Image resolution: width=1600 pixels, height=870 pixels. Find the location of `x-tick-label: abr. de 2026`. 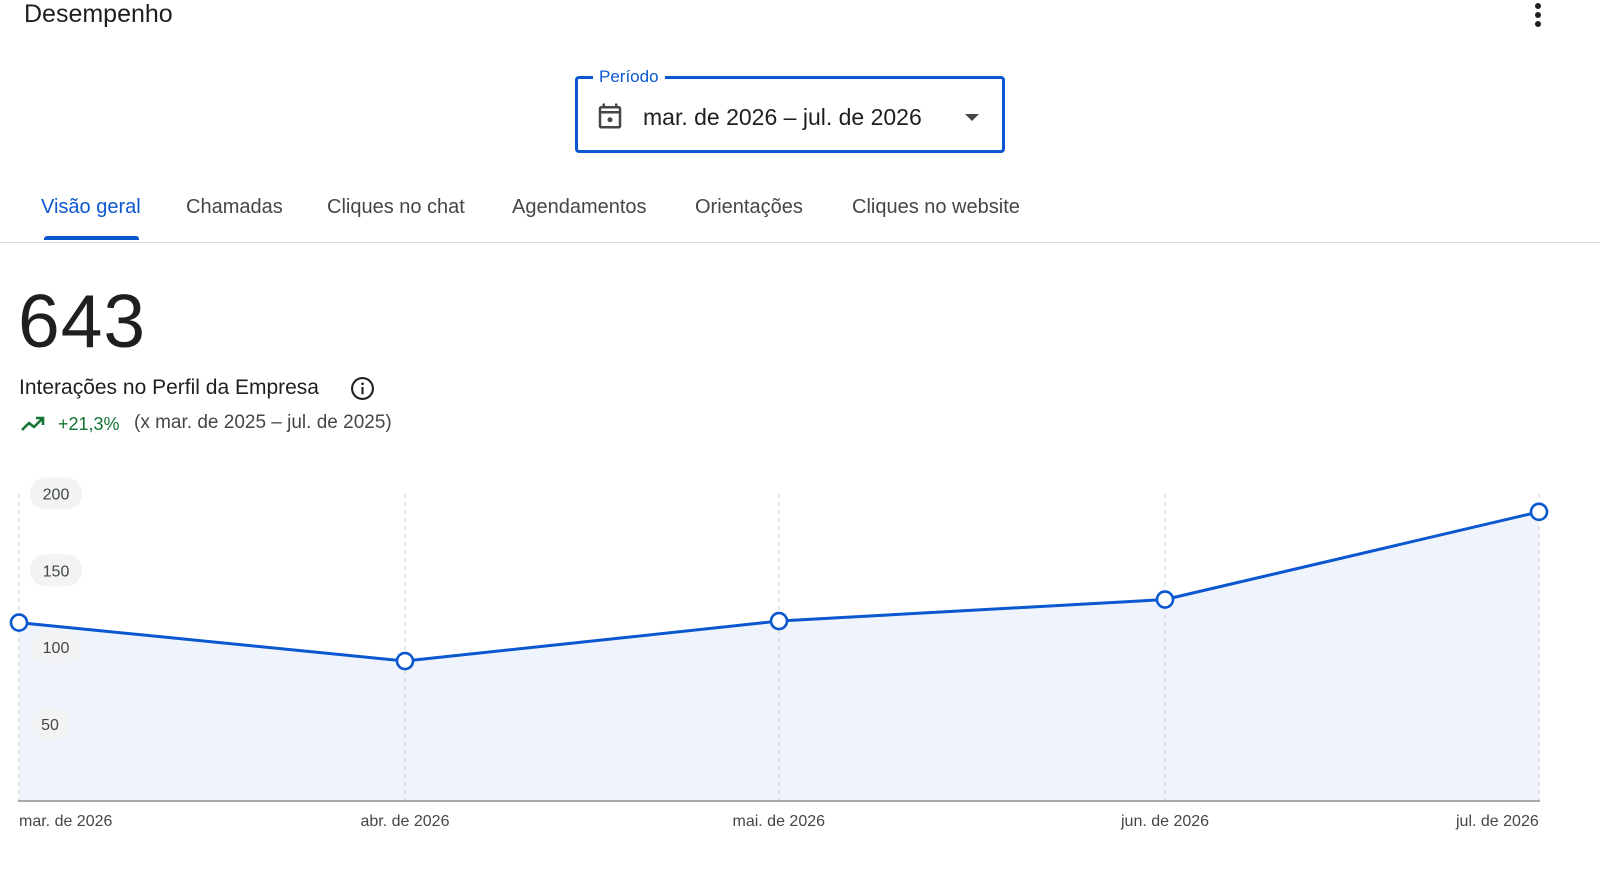

x-tick-label: abr. de 2026 is located at coordinates (405, 821).